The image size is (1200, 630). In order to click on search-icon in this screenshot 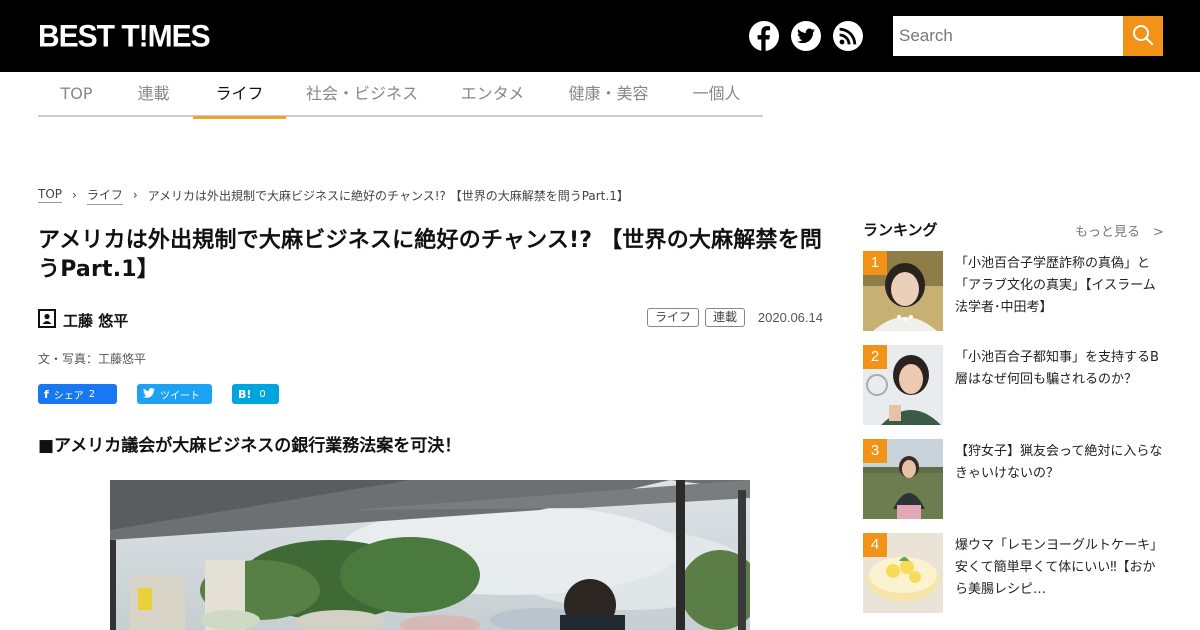, I will do `click(1143, 36)`.